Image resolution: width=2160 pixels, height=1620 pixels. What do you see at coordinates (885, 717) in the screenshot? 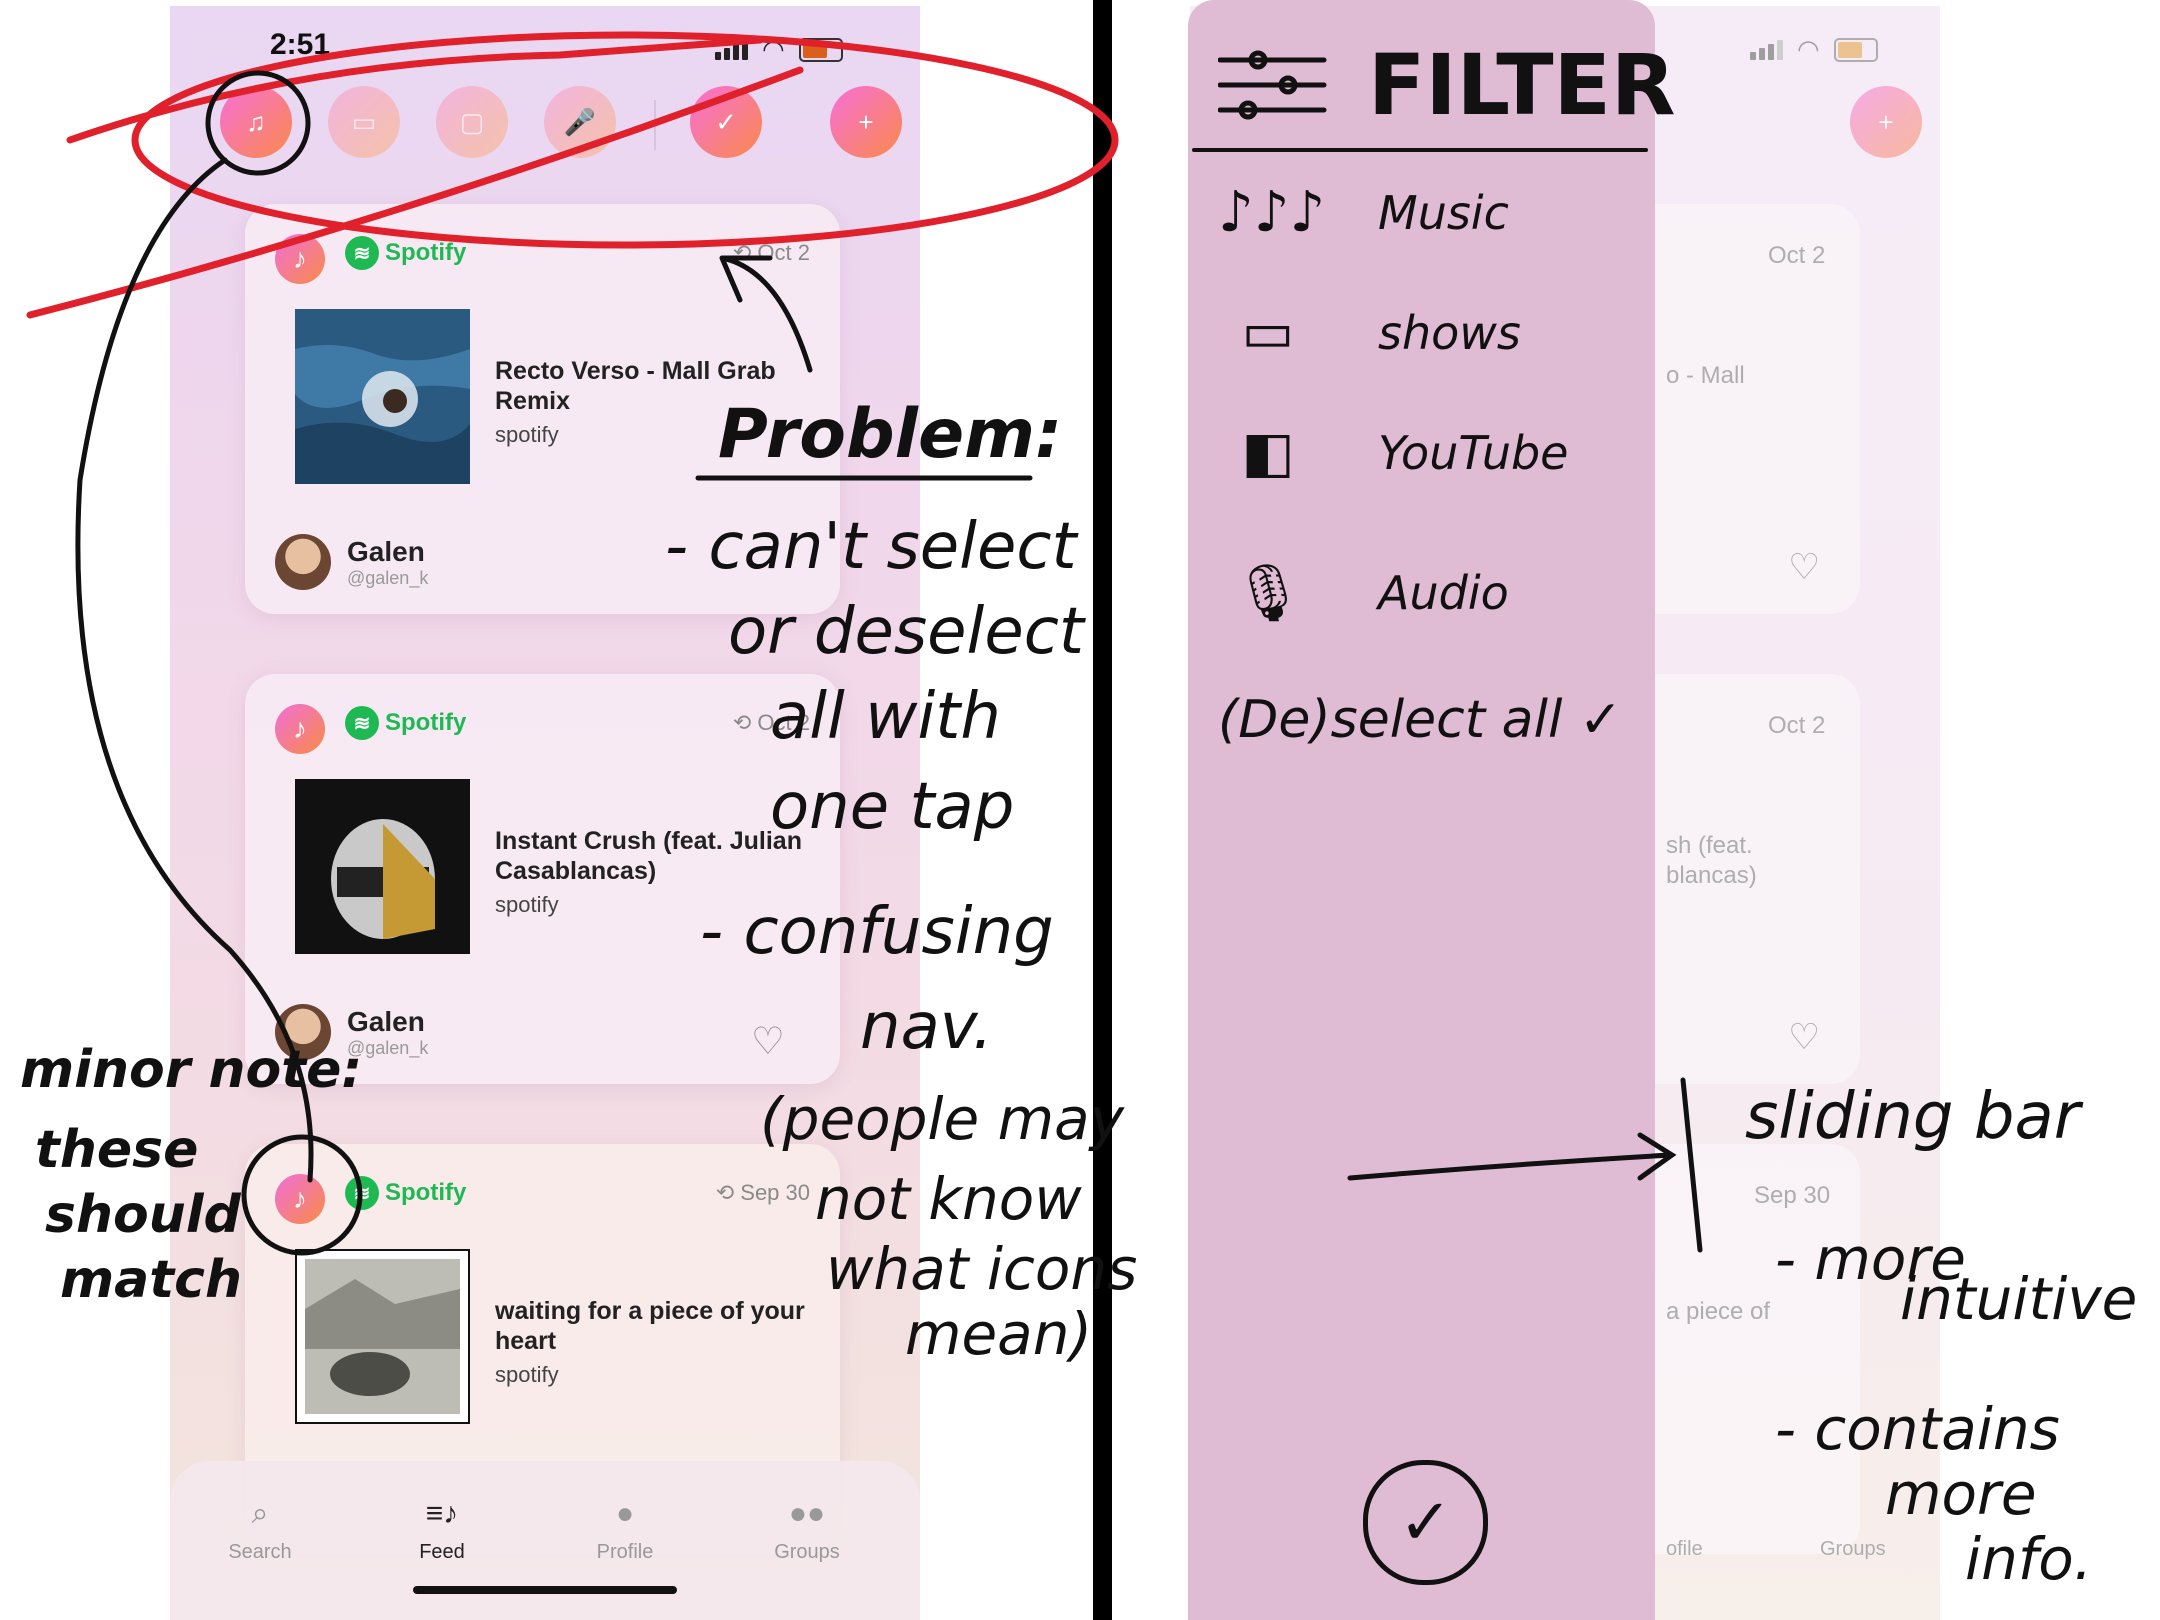
I see `annotation-text: all with` at bounding box center [885, 717].